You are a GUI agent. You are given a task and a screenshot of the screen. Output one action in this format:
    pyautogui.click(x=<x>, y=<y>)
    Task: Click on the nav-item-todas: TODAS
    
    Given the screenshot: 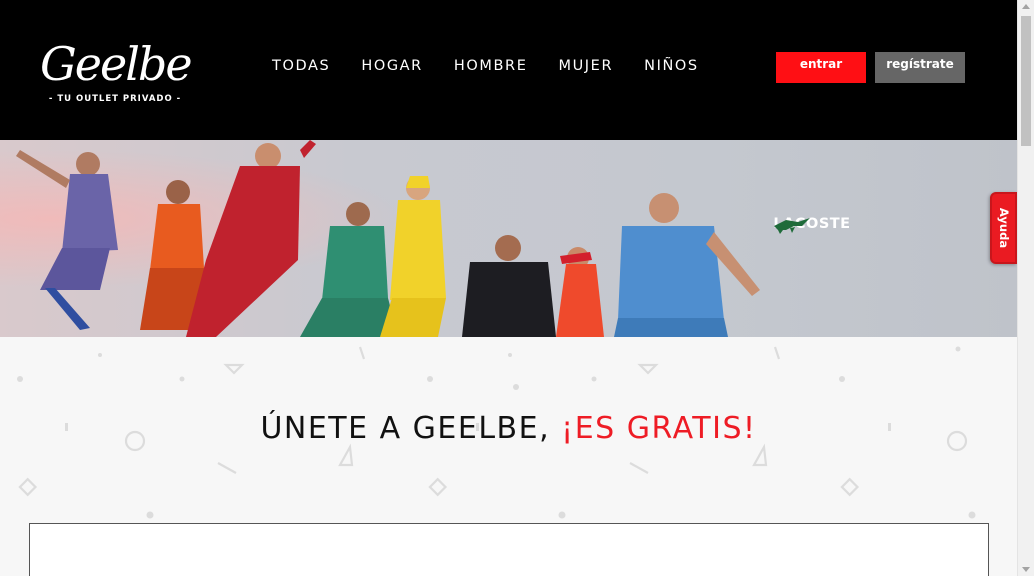 What is the action you would take?
    pyautogui.click(x=301, y=66)
    